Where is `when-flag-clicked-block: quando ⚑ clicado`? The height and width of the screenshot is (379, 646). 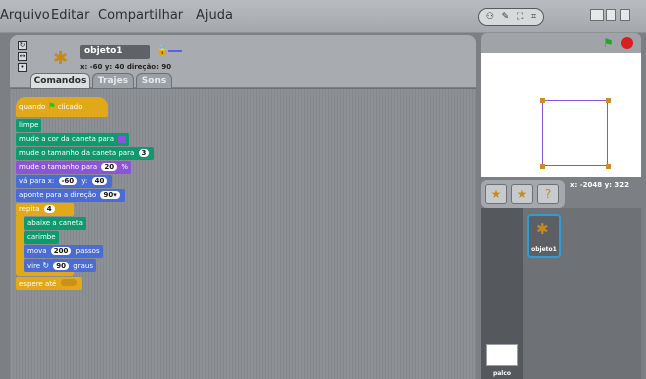
when-flag-clicked-block: quando ⚑ clicado is located at coordinates (62, 107).